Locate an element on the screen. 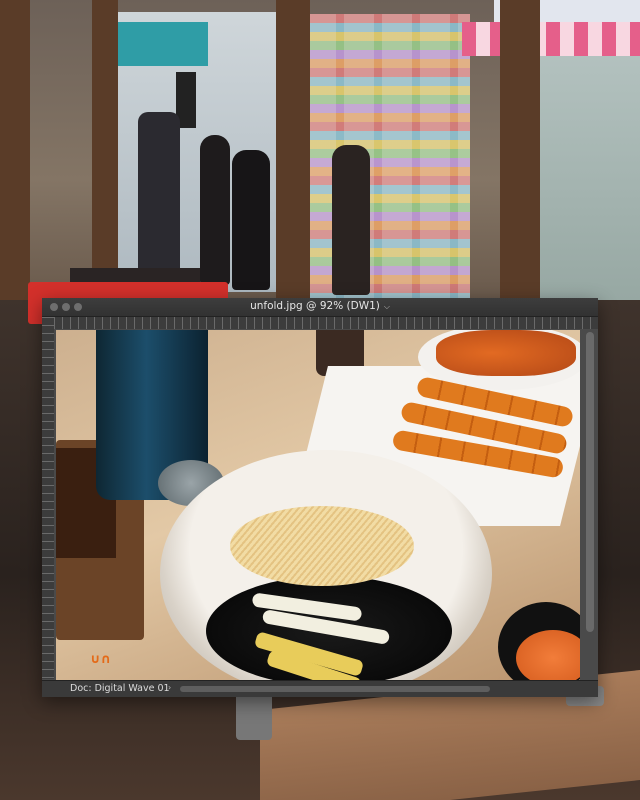 This screenshot has width=640, height=800. overlay-logo: ∪∩ is located at coordinates (101, 659).